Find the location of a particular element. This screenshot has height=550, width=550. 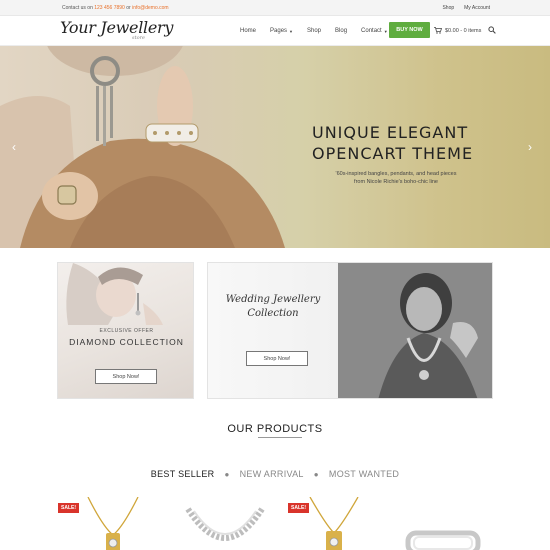

buy-now-button: BUY NOW is located at coordinates (409, 30).